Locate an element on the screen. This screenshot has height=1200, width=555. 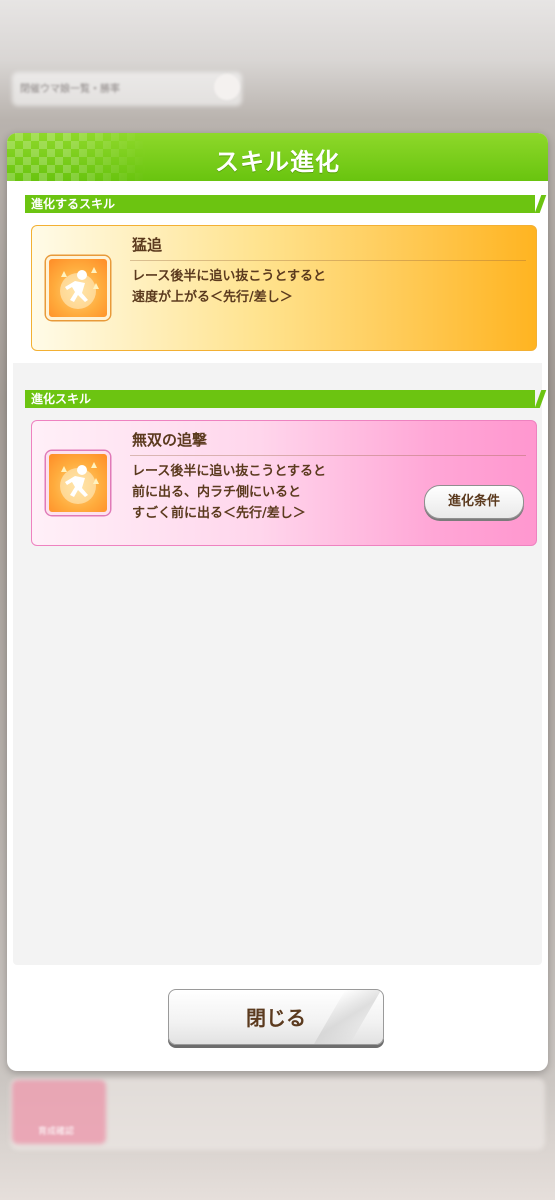
skill-divider-after is located at coordinates (328, 455).